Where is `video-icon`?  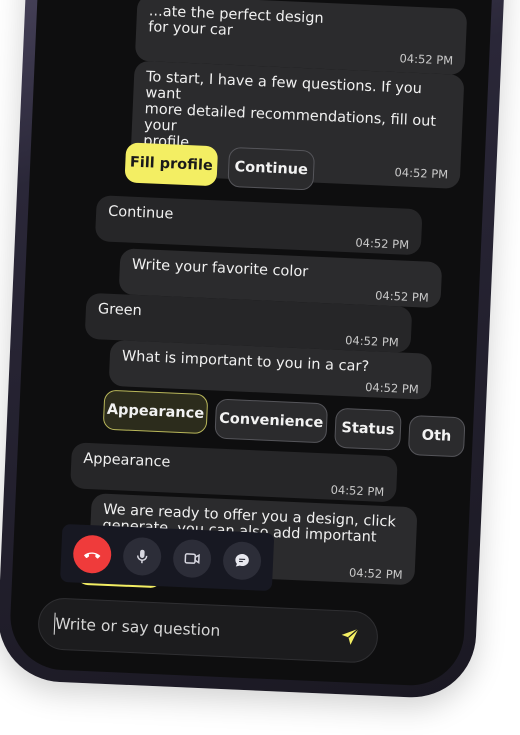 video-icon is located at coordinates (192, 559).